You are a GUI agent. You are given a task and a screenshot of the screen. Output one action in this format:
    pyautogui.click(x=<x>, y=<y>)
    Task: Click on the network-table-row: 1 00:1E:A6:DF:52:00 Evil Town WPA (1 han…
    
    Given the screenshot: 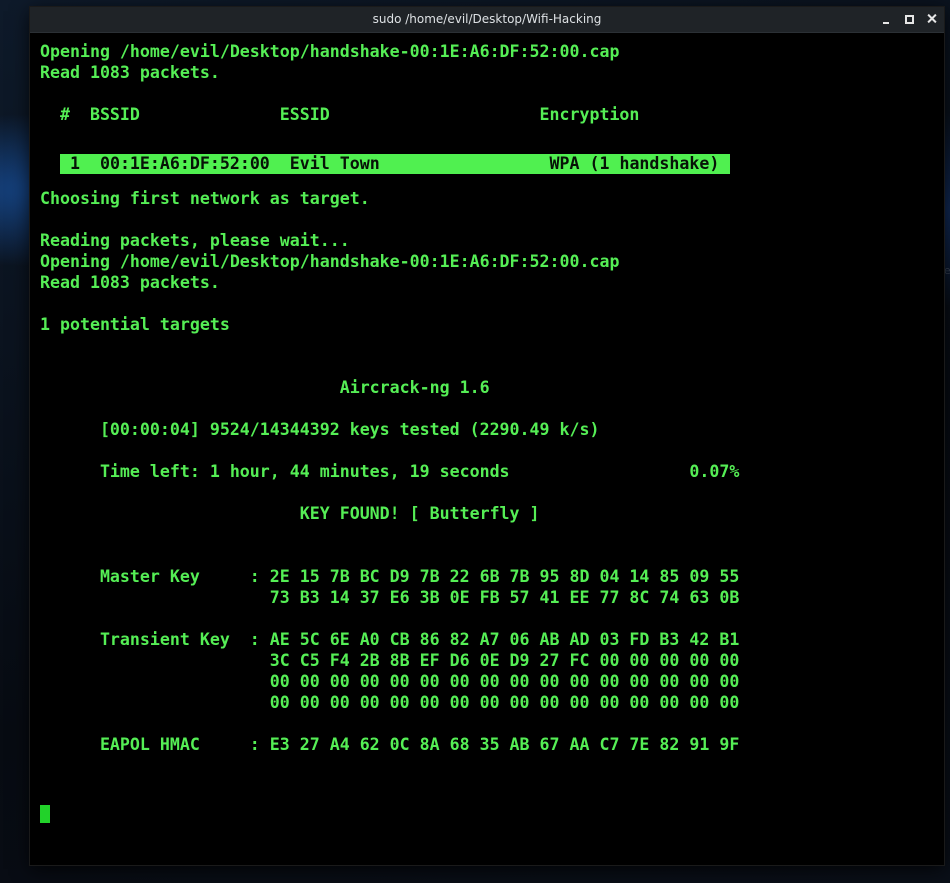 What is the action you would take?
    pyautogui.click(x=390, y=163)
    